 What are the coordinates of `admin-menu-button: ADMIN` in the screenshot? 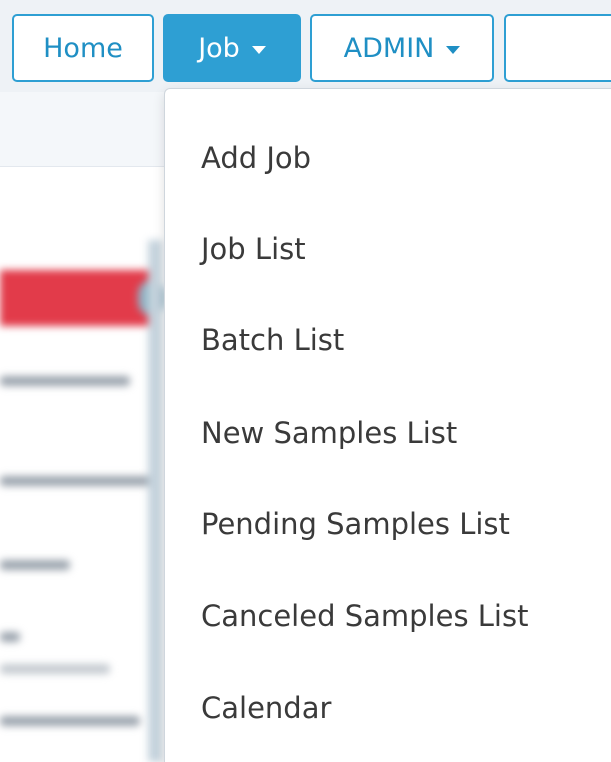 It's located at (402, 48).